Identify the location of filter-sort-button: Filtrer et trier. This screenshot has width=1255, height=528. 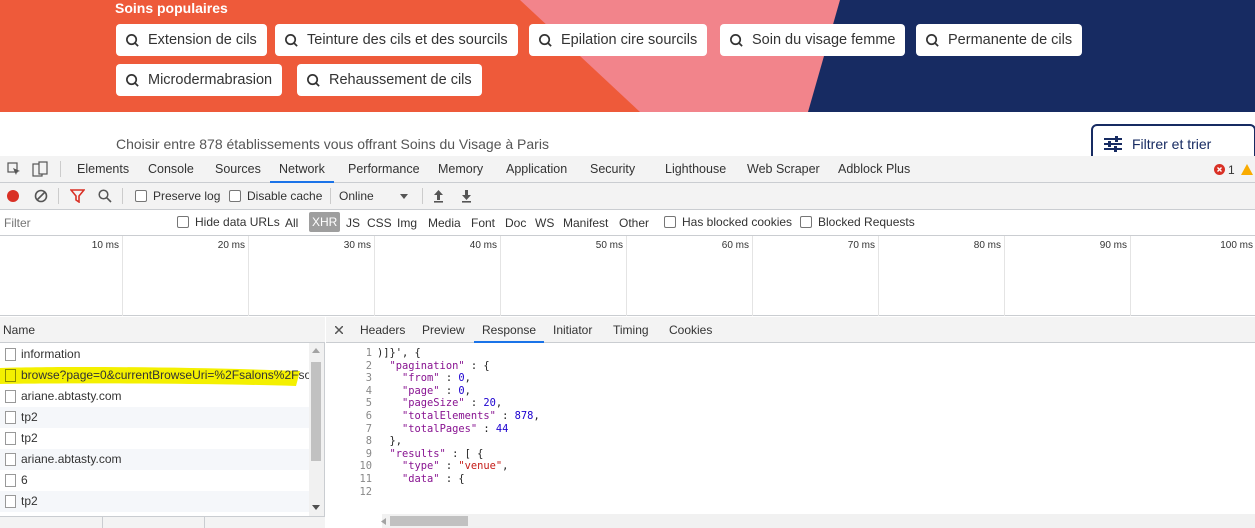
(1173, 140).